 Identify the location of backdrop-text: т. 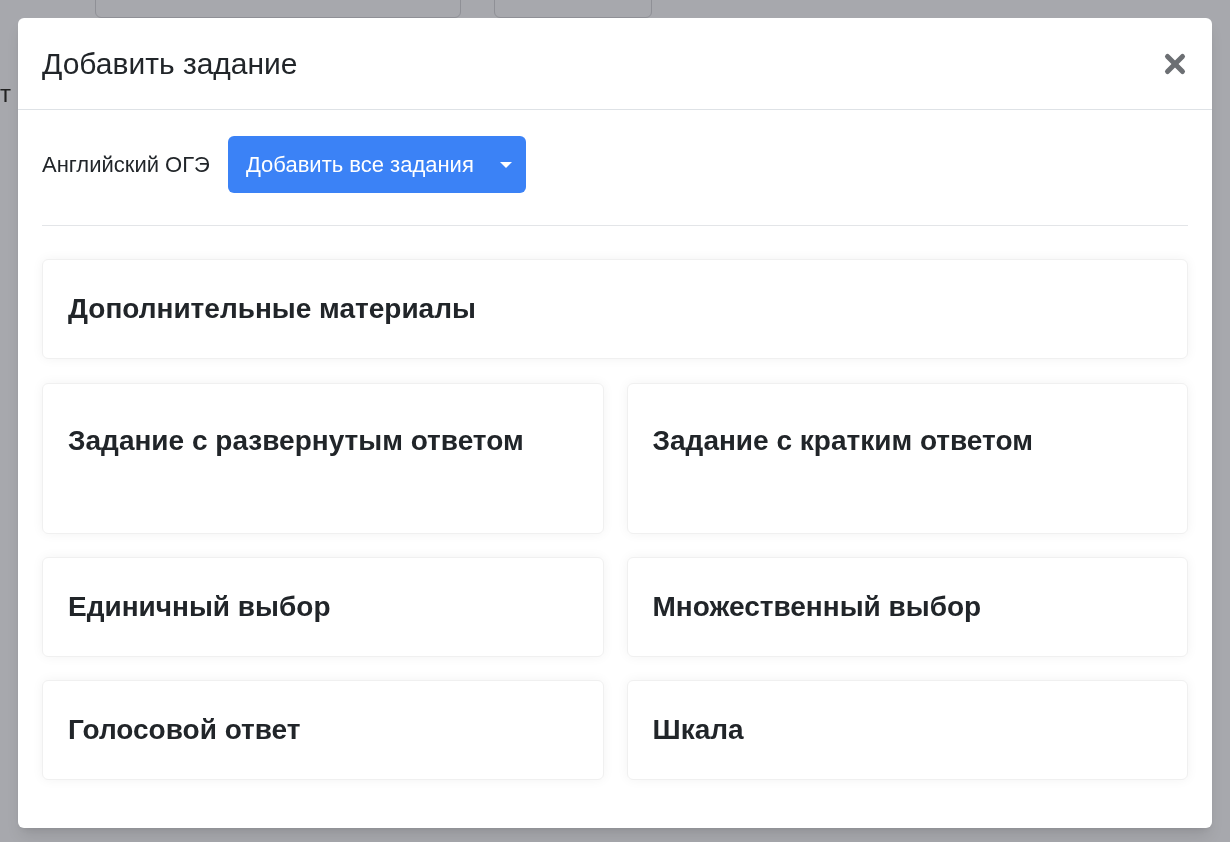
(5, 94).